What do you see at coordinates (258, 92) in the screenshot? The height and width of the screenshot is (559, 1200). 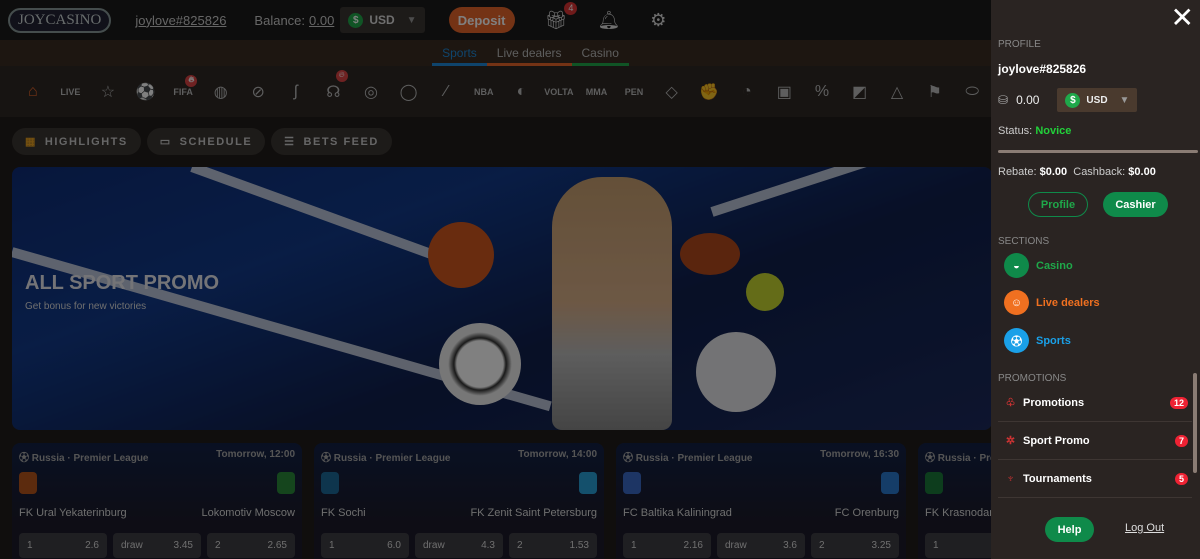 I see `tennis-icon: ⊘` at bounding box center [258, 92].